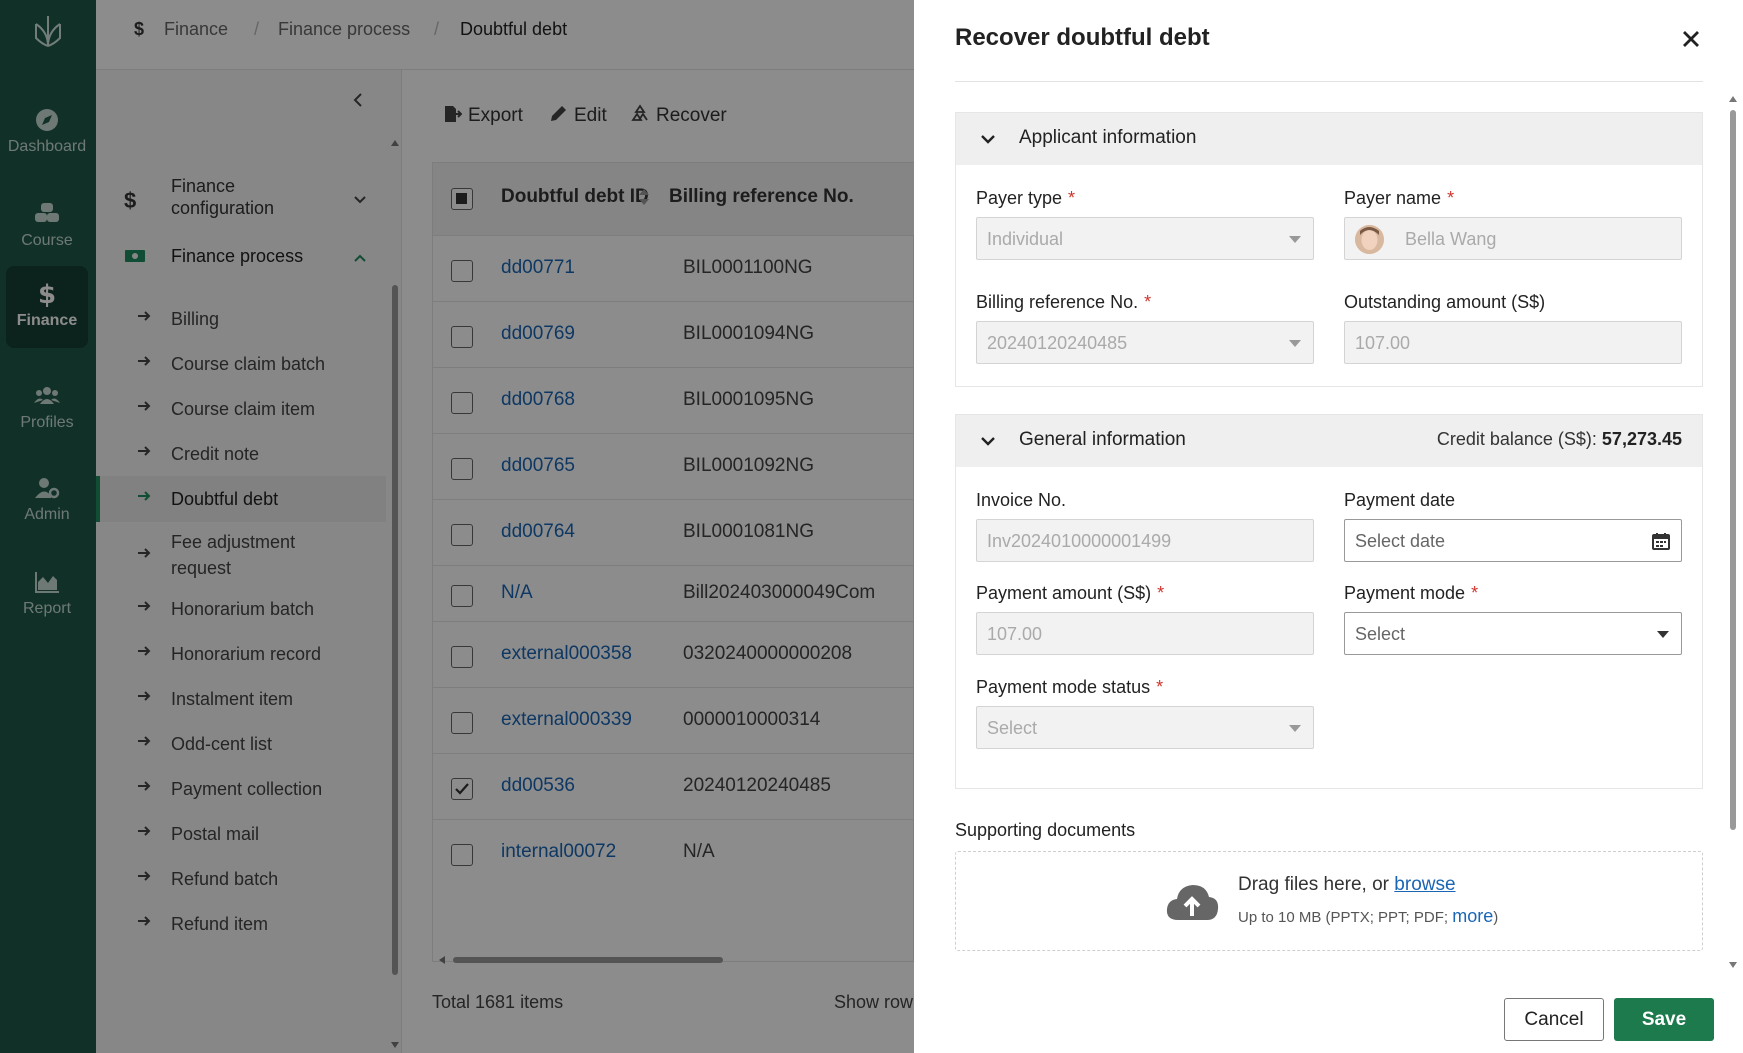 The height and width of the screenshot is (1053, 1743). What do you see at coordinates (1424, 884) in the screenshot?
I see `browse-link: browse` at bounding box center [1424, 884].